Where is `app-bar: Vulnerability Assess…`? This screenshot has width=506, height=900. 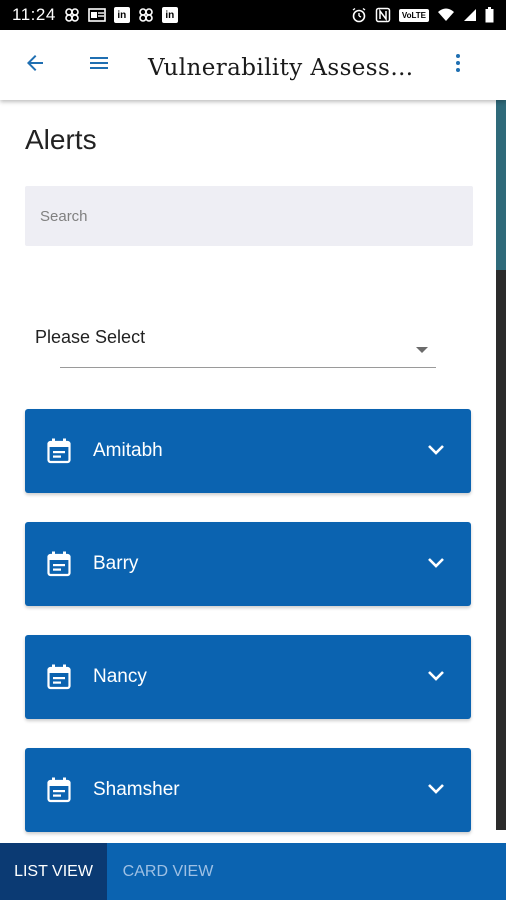
app-bar: Vulnerability Assess… is located at coordinates (253, 65).